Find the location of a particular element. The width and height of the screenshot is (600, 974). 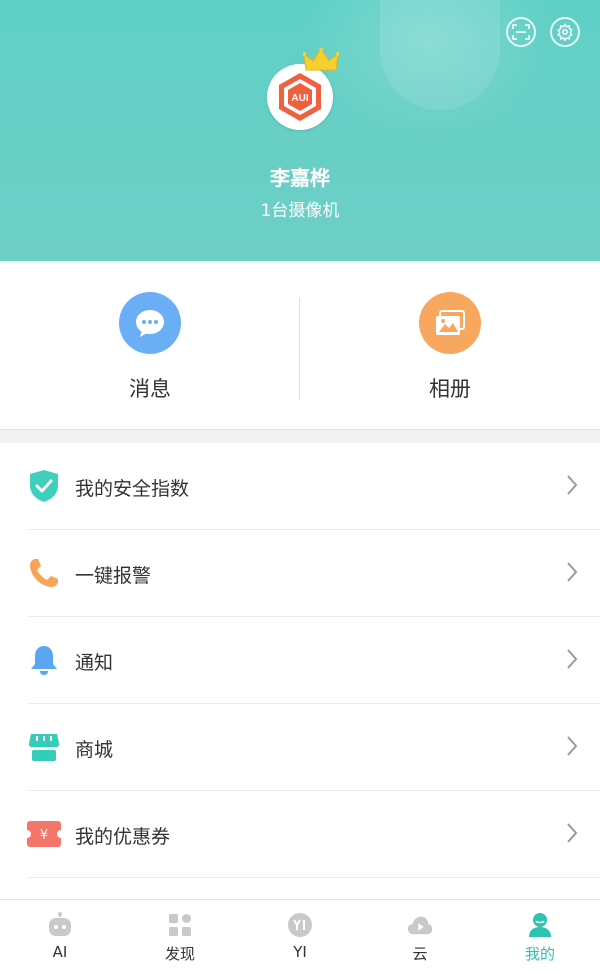

tab-label: YI is located at coordinates (300, 952).